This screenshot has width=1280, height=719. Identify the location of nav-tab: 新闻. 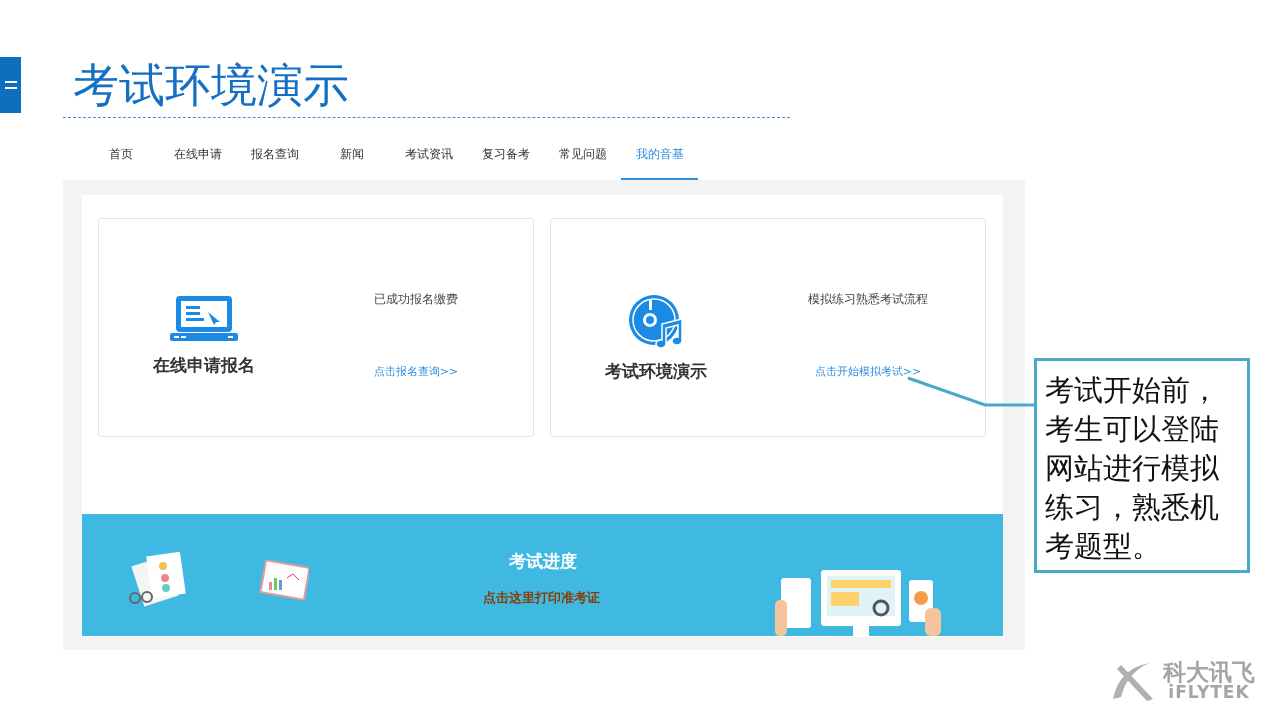
(351, 155).